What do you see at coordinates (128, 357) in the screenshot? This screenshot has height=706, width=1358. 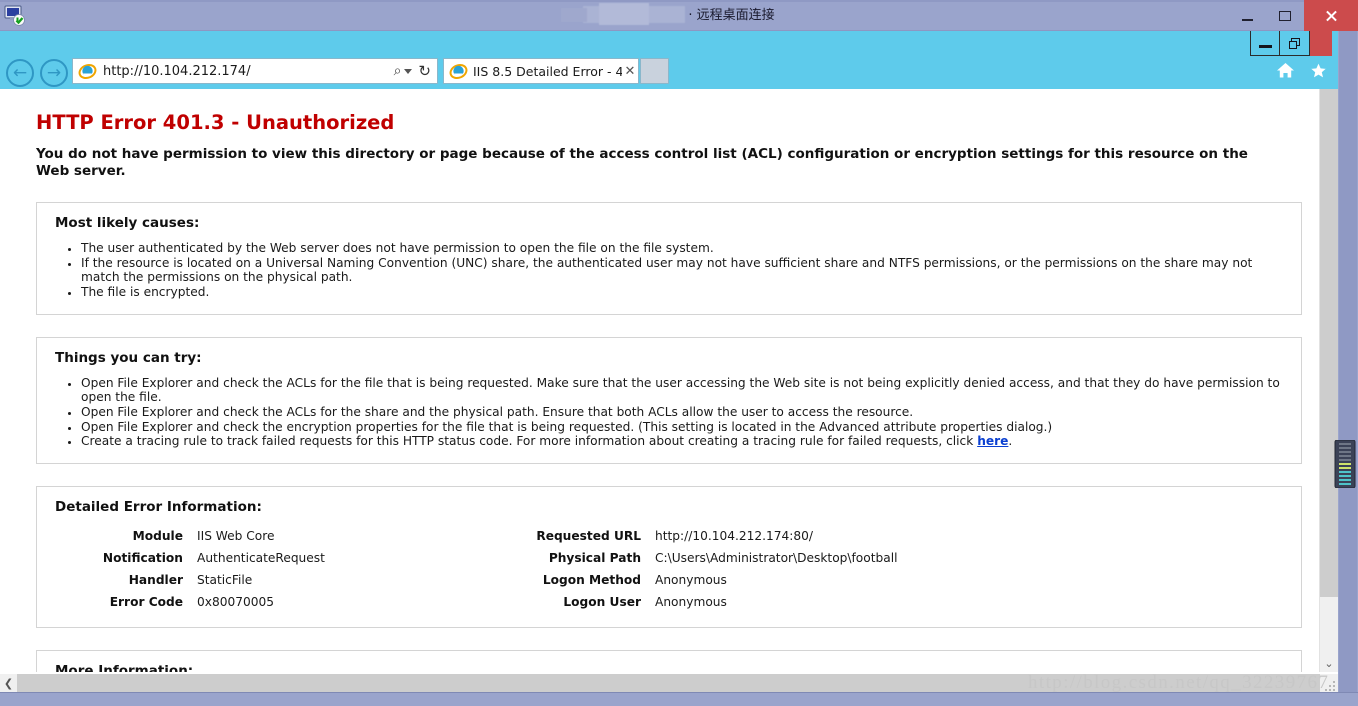 I see `things-heading: Things you can try:` at bounding box center [128, 357].